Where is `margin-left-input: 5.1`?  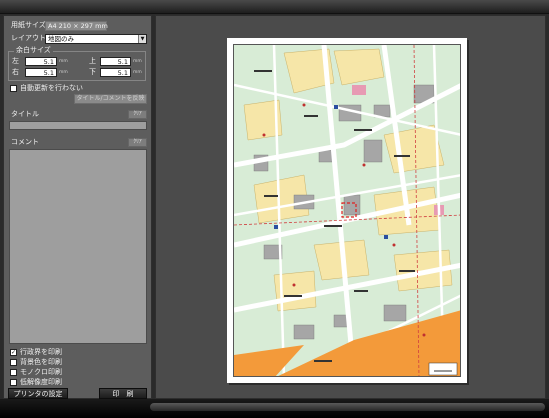
margin-left-input: 5.1 is located at coordinates (41, 61).